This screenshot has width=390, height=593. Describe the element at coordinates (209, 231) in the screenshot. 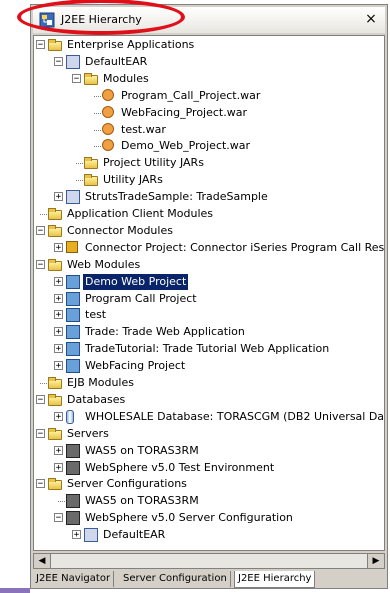

I see `tree-node: − Connector Modules` at that location.